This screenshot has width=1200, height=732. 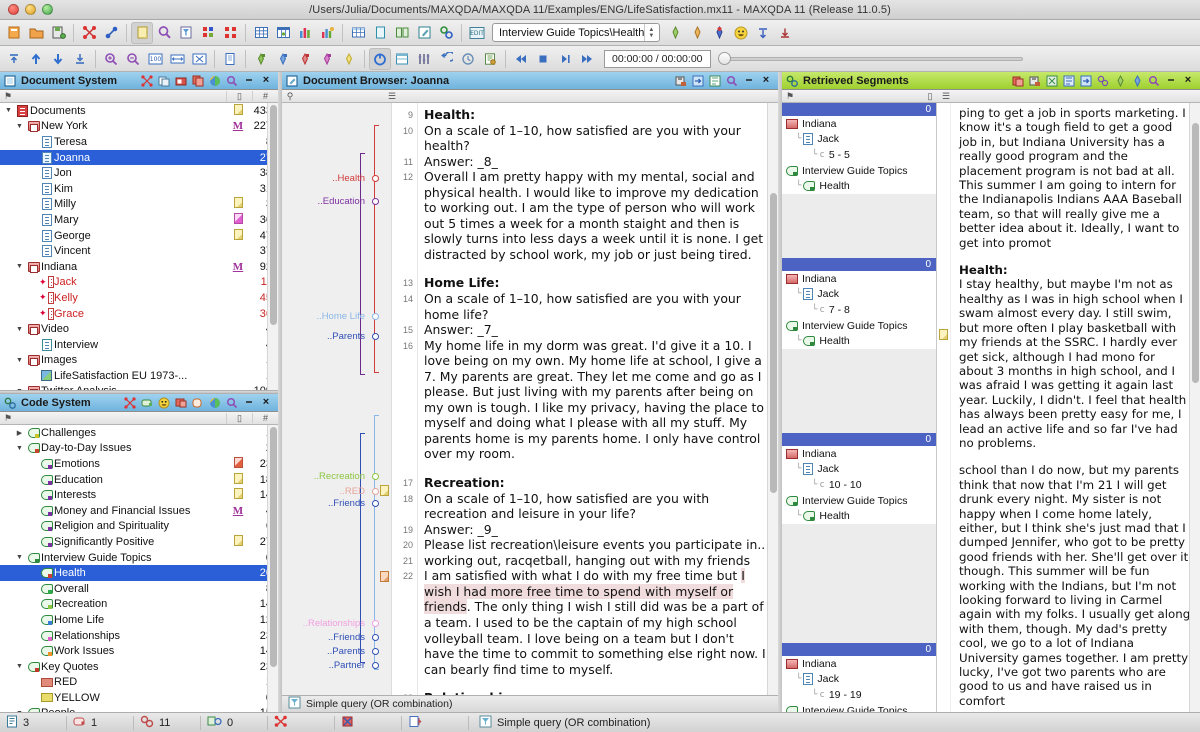 I want to click on previous-segment-icon, so click(x=36, y=59).